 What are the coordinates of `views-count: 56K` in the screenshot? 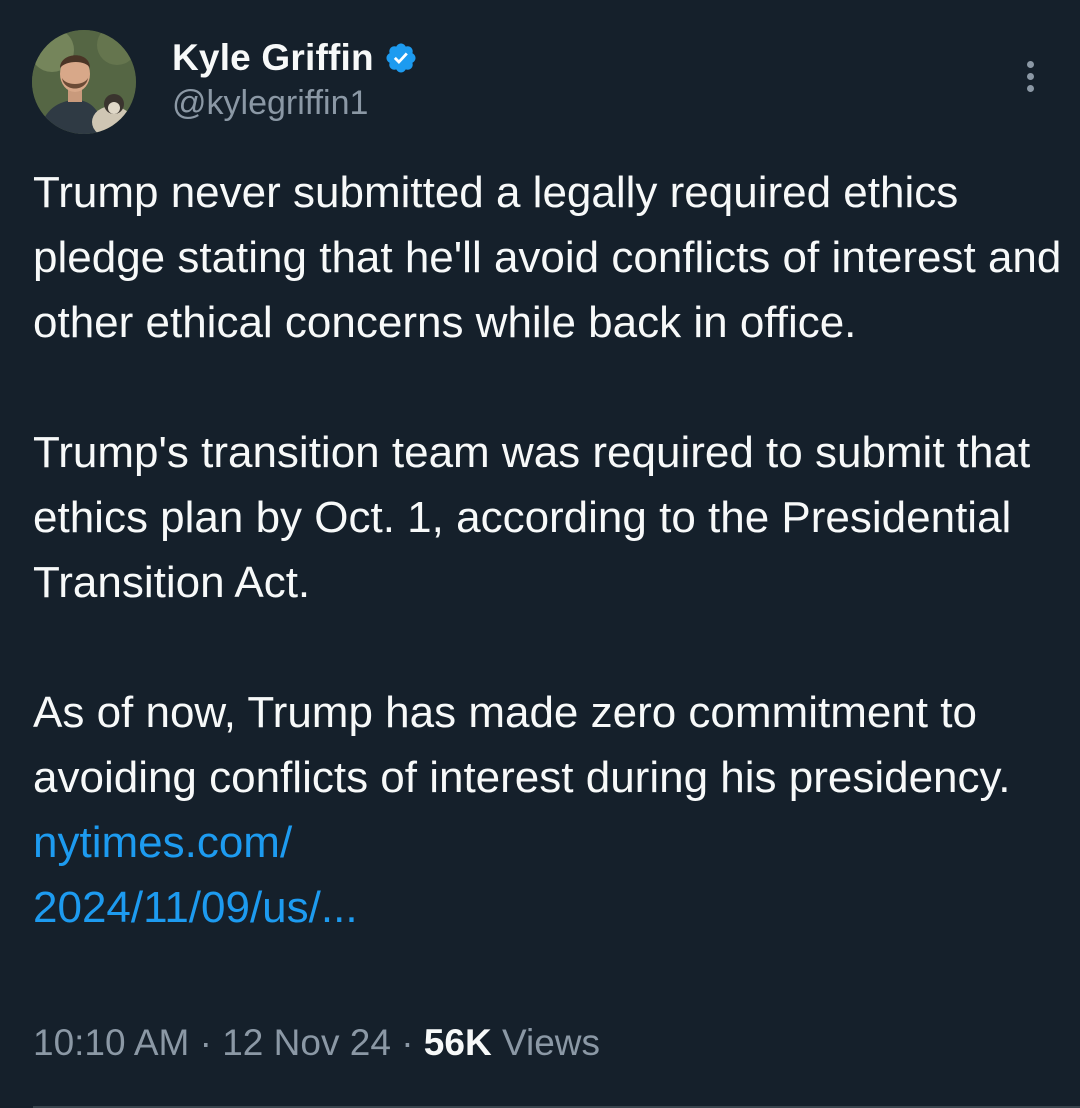 It's located at (458, 1042).